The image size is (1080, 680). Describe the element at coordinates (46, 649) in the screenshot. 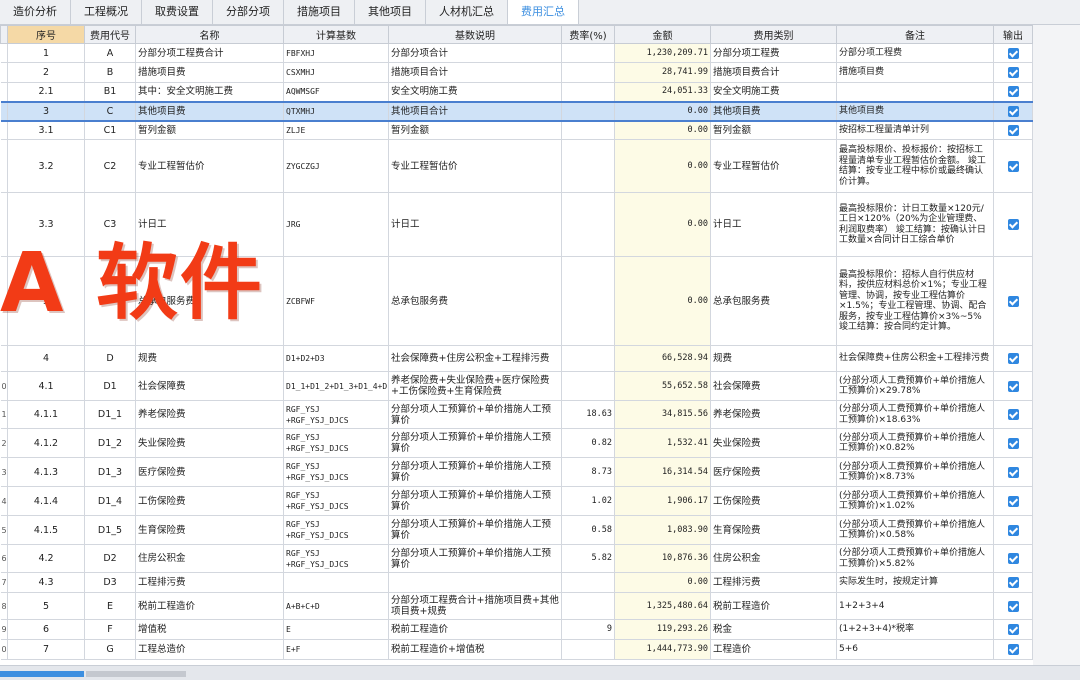

I see `seq-cell: 7` at that location.